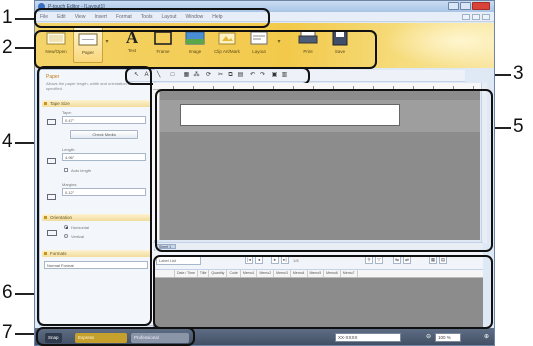 The height and width of the screenshot is (346, 533). Describe the element at coordinates (481, 6) in the screenshot. I see `close-button` at that location.